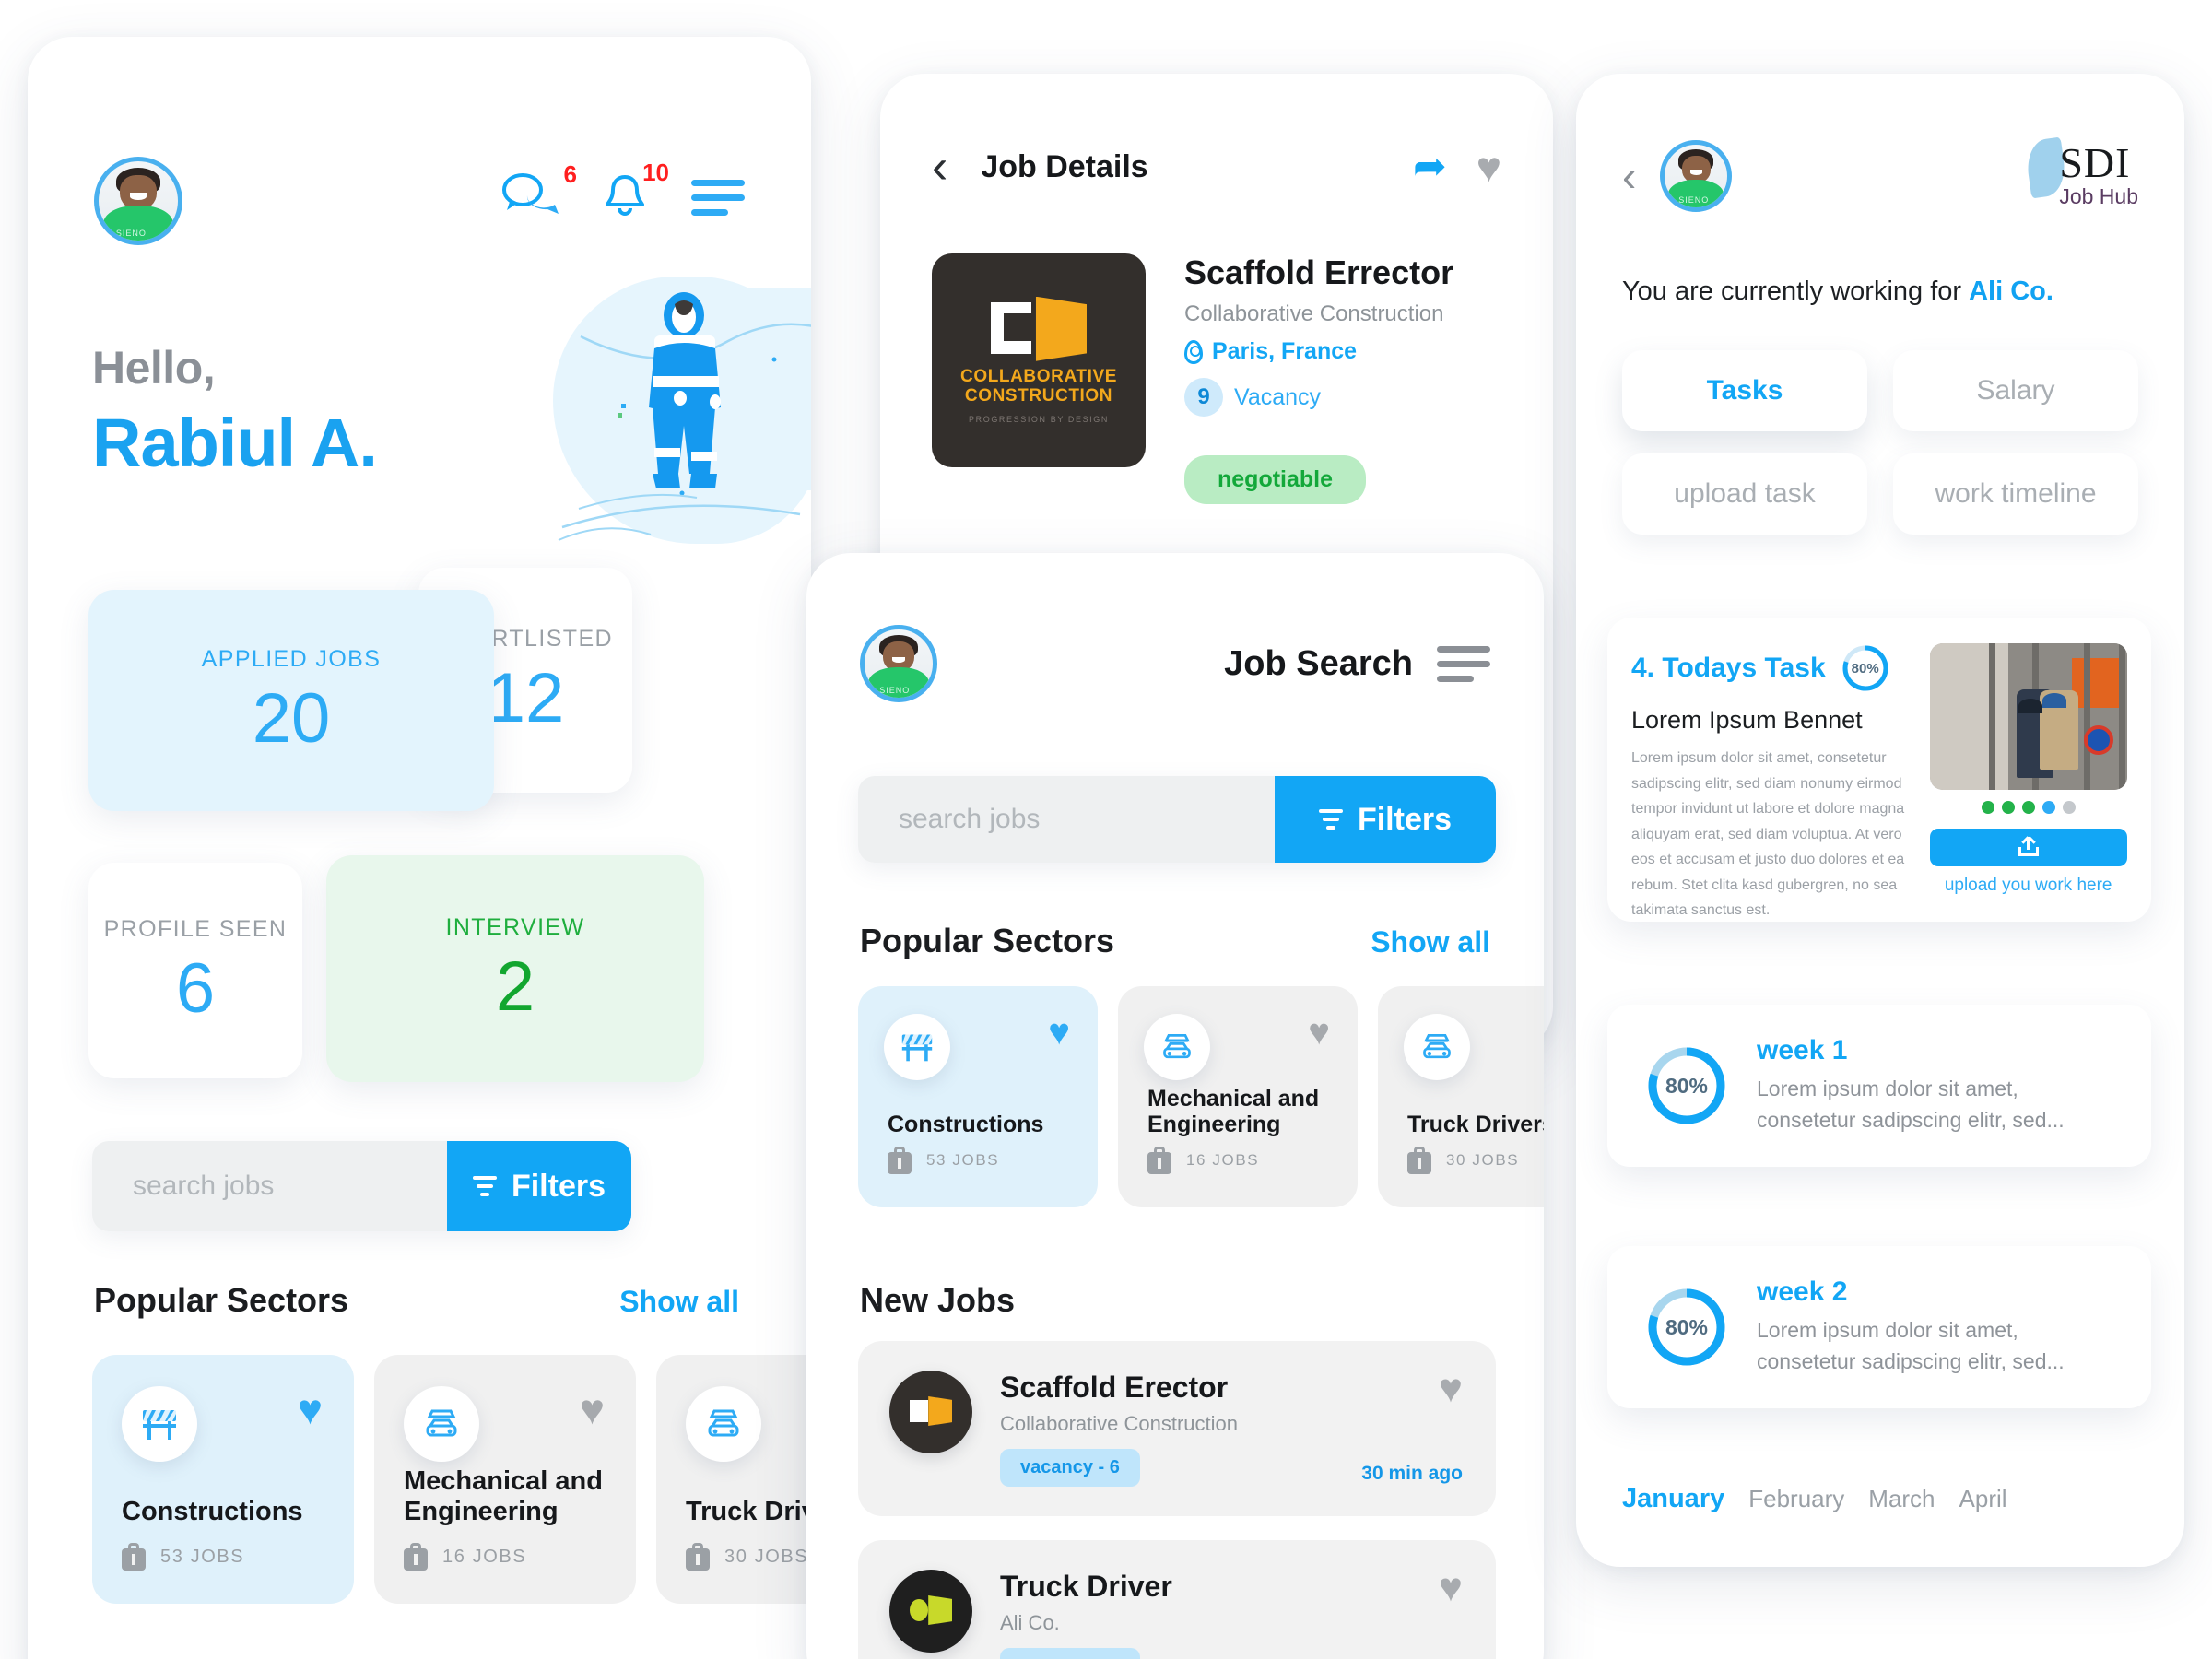 This screenshot has width=2212, height=1659. What do you see at coordinates (503, 1496) in the screenshot?
I see `sector-name: Mechanical and Engineering` at bounding box center [503, 1496].